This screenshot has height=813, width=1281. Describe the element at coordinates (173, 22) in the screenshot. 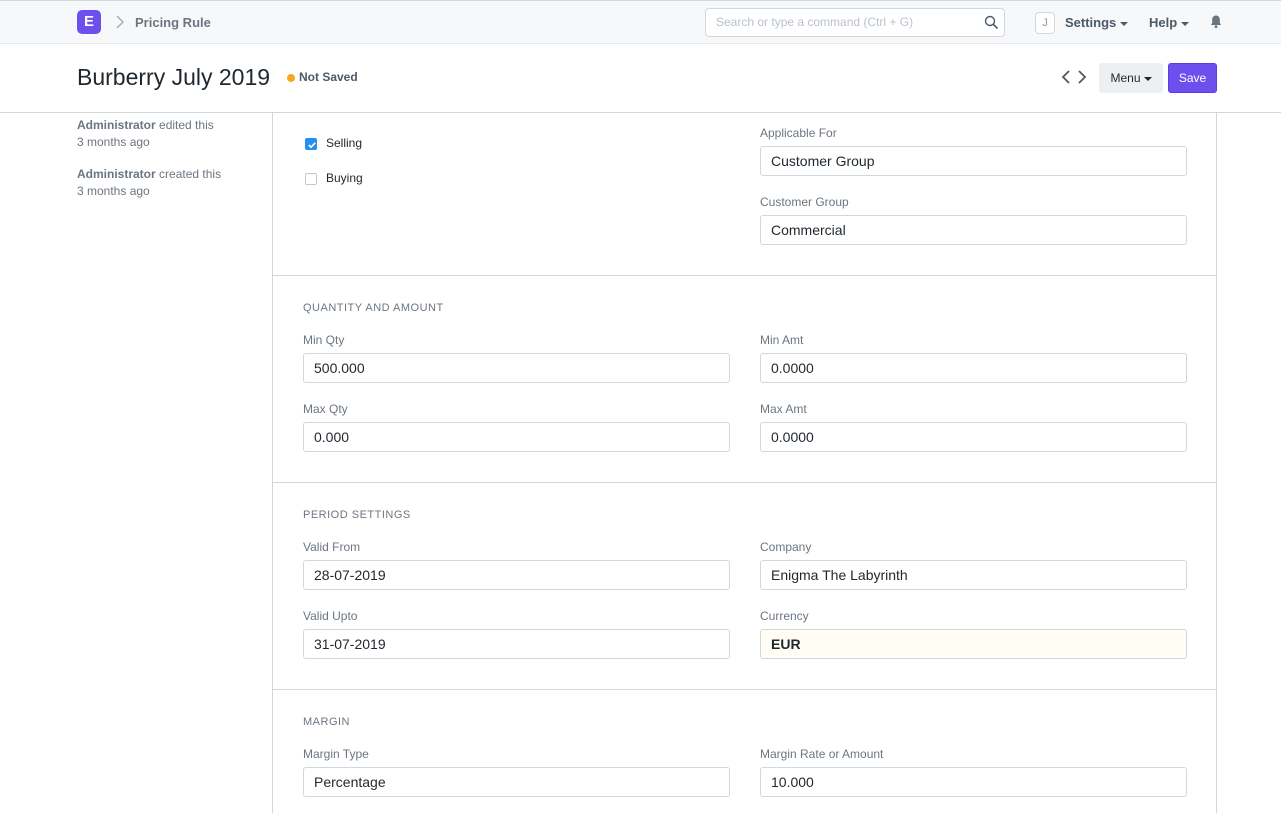

I see `breadcrumb-pricing-rule: Pricing Rule` at that location.